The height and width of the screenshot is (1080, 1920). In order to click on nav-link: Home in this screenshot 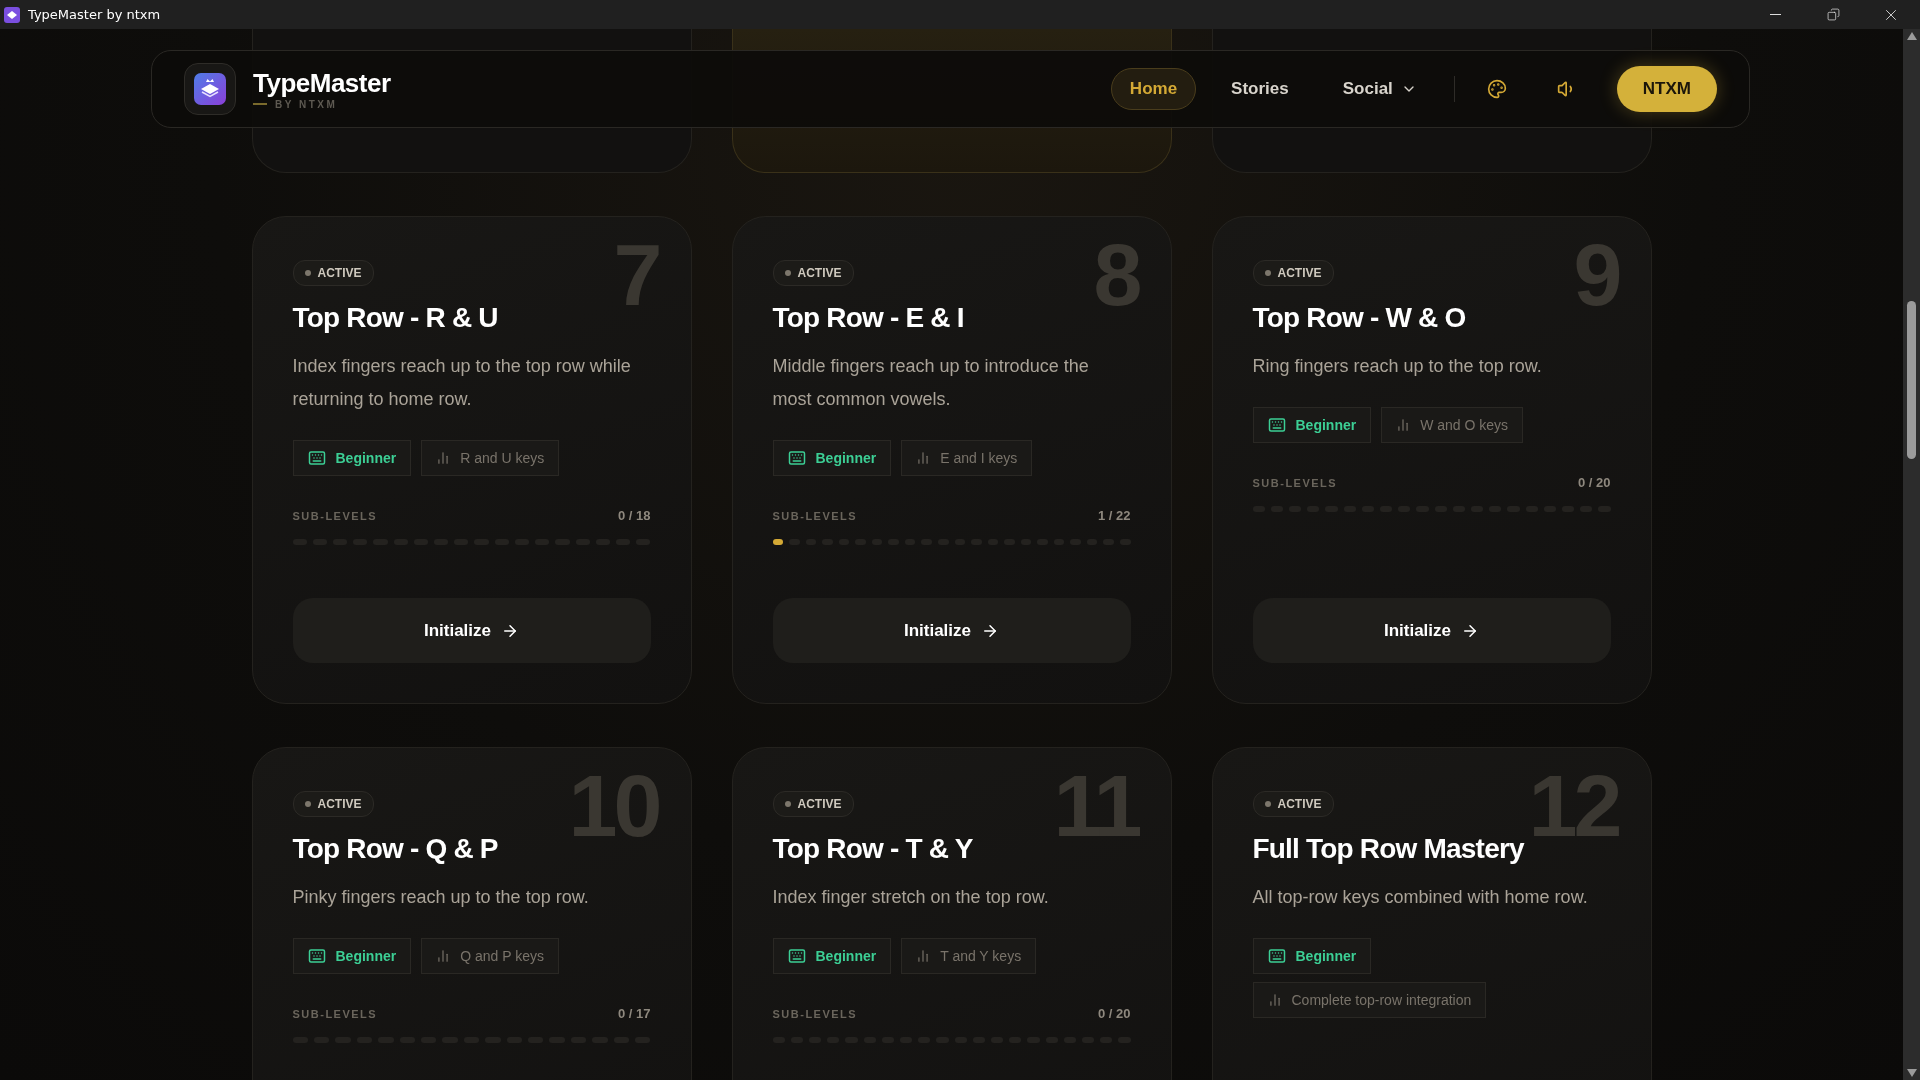, I will do `click(1153, 89)`.